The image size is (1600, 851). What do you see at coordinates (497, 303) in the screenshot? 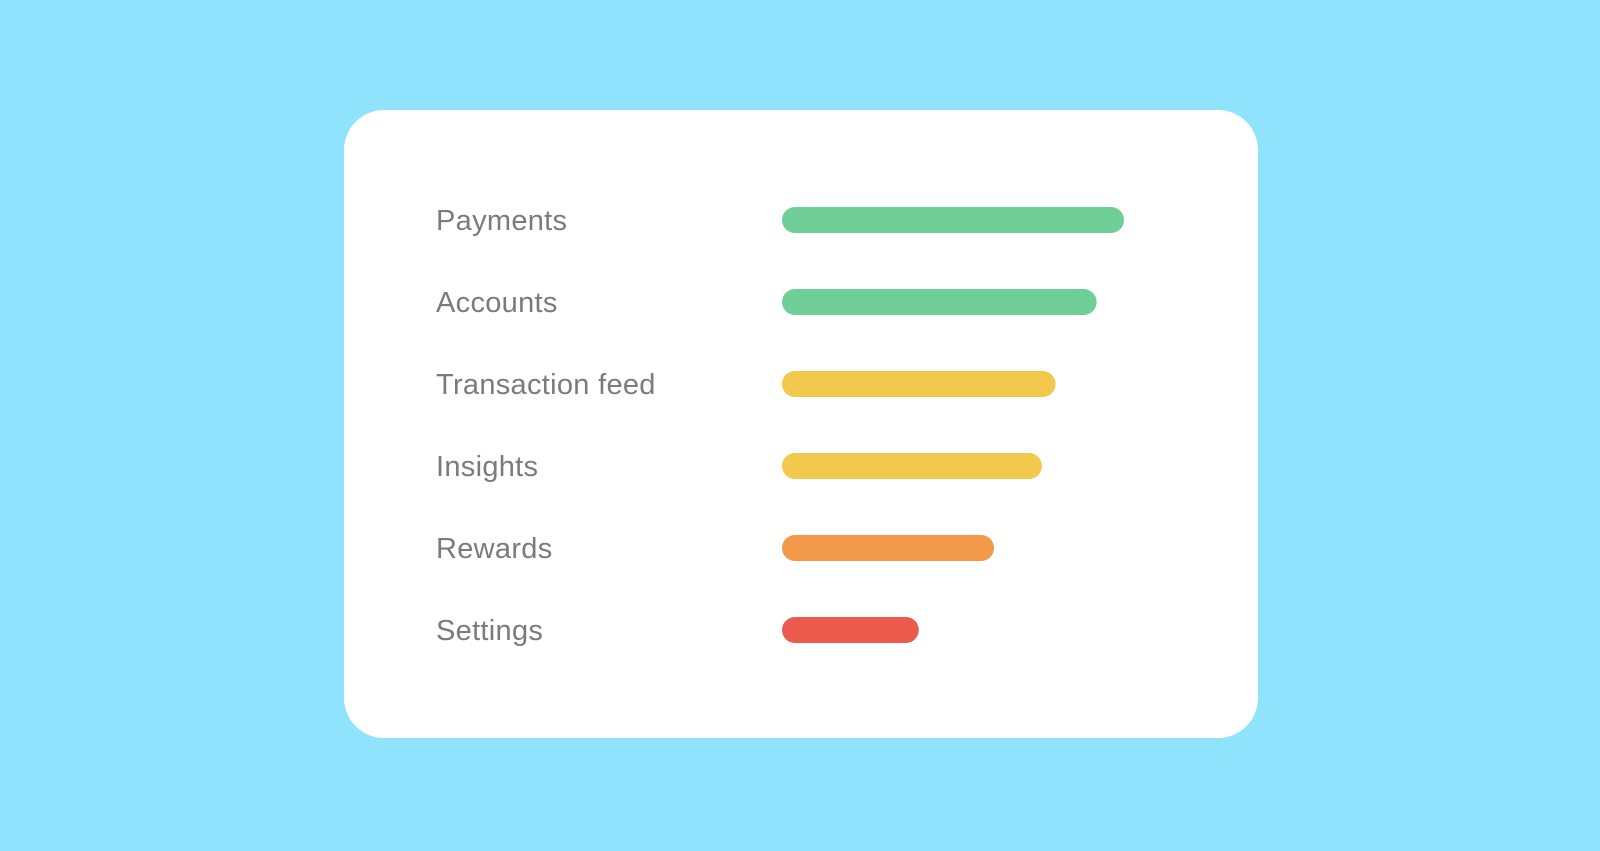
I see `category-label: Accounts` at bounding box center [497, 303].